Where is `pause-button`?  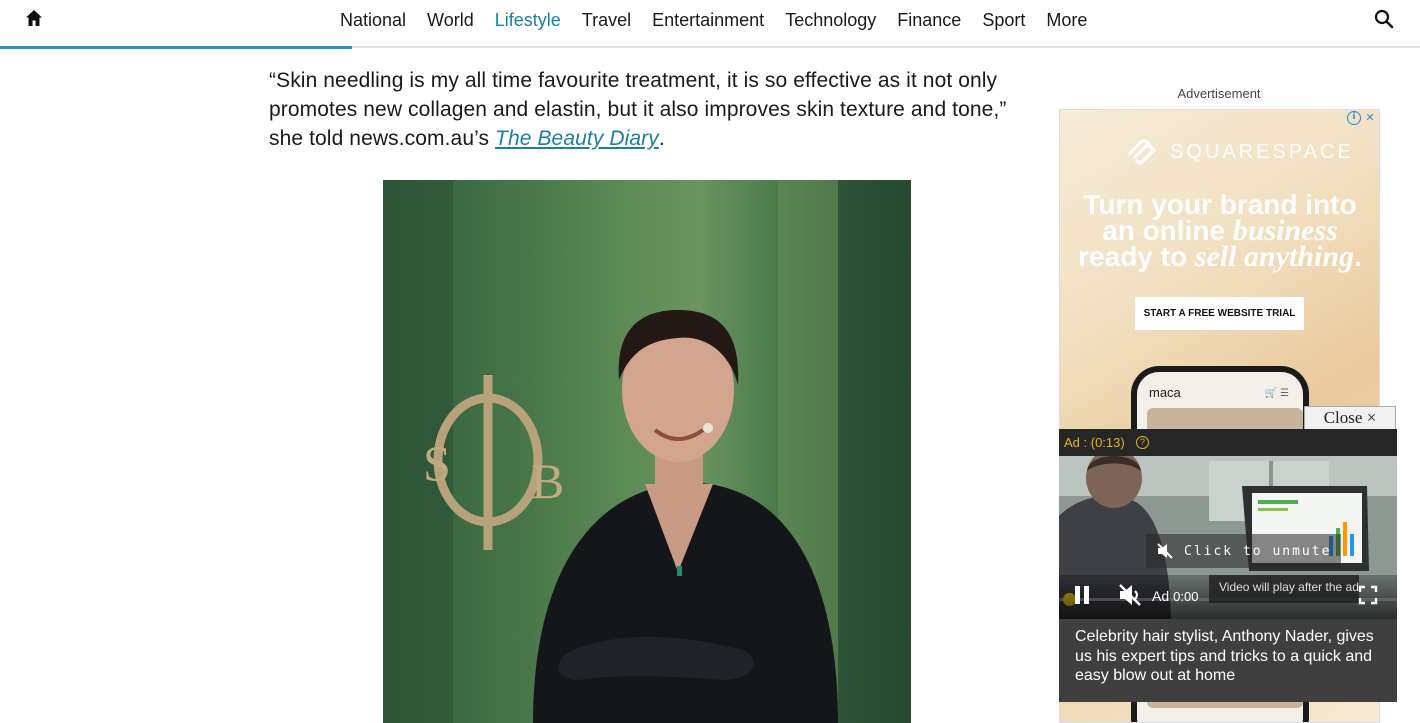 pause-button is located at coordinates (1082, 595).